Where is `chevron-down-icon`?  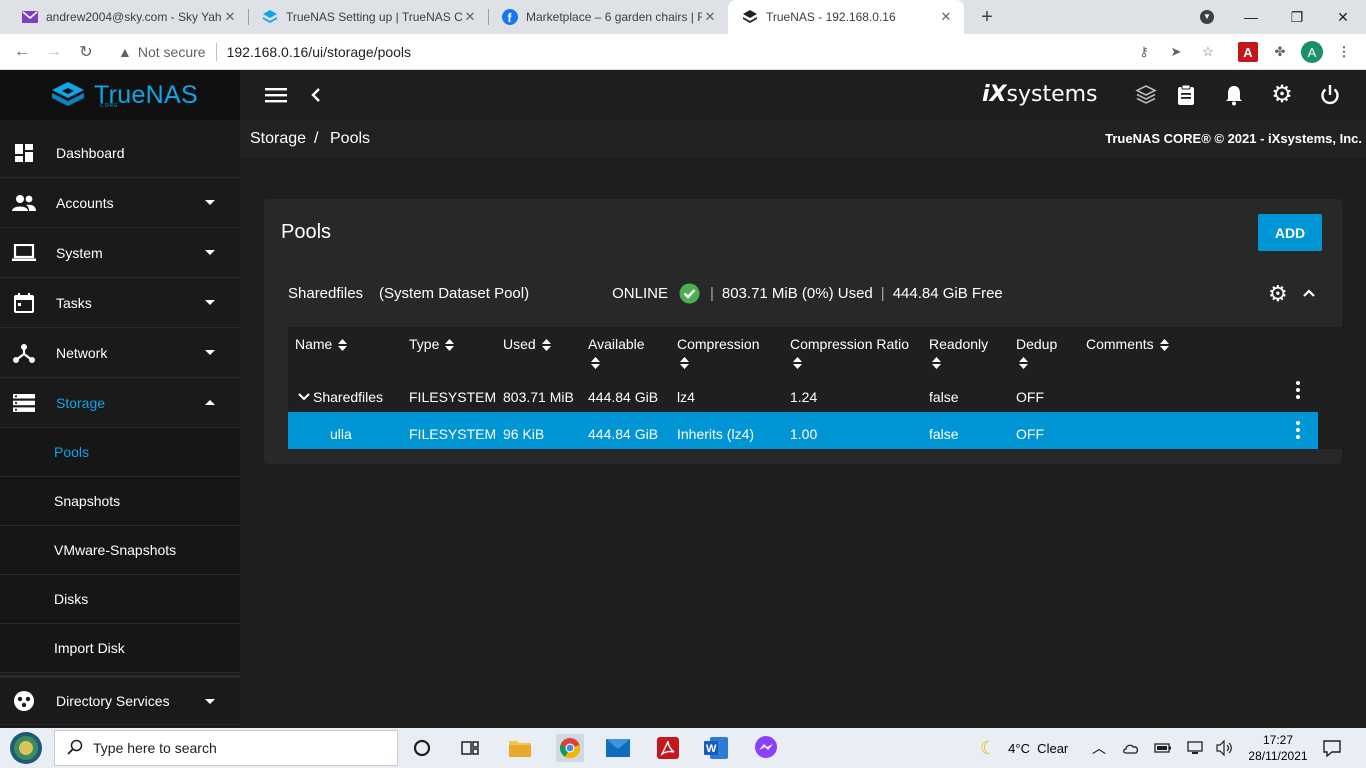
chevron-down-icon is located at coordinates (210, 701).